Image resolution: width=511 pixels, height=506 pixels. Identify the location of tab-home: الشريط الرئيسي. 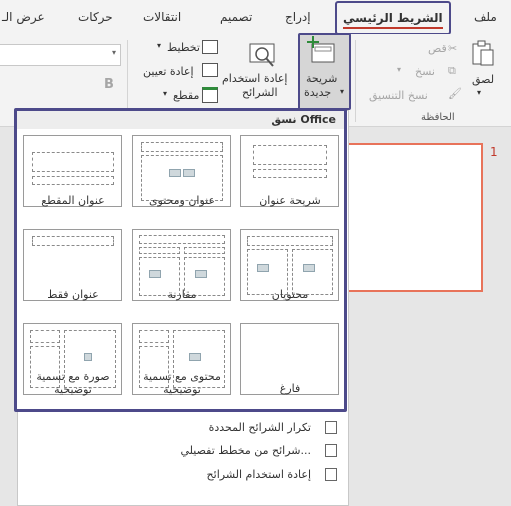
(393, 18).